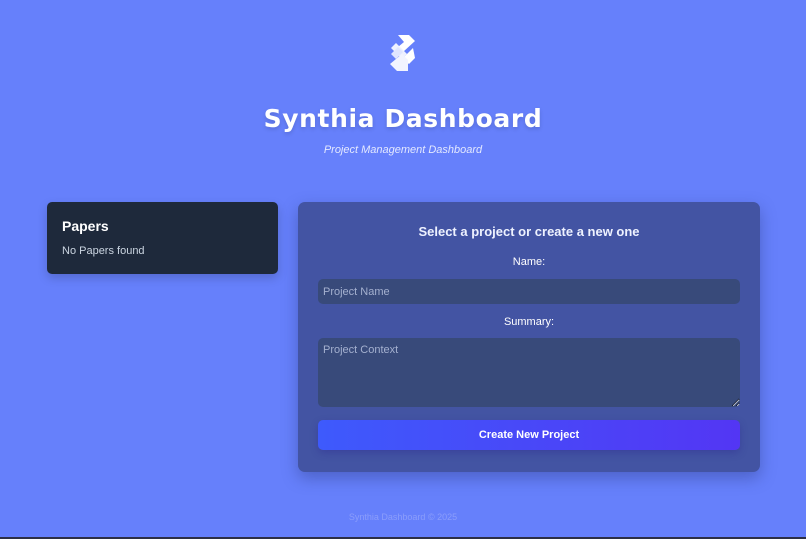 The width and height of the screenshot is (806, 539). What do you see at coordinates (529, 231) in the screenshot?
I see `project-form-heading: Select a project or create a new one` at bounding box center [529, 231].